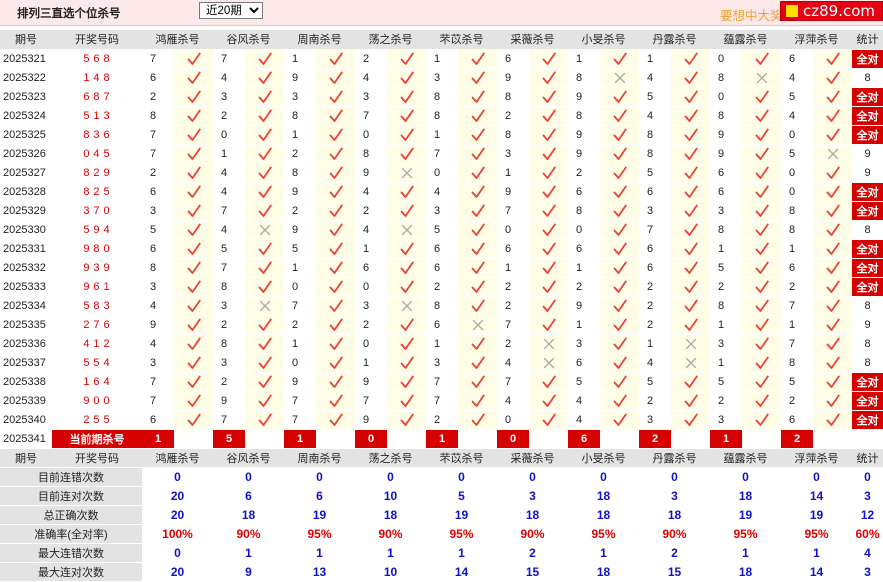 Image resolution: width=883 pixels, height=582 pixels. I want to click on period-cell: 2025329, so click(26, 211).